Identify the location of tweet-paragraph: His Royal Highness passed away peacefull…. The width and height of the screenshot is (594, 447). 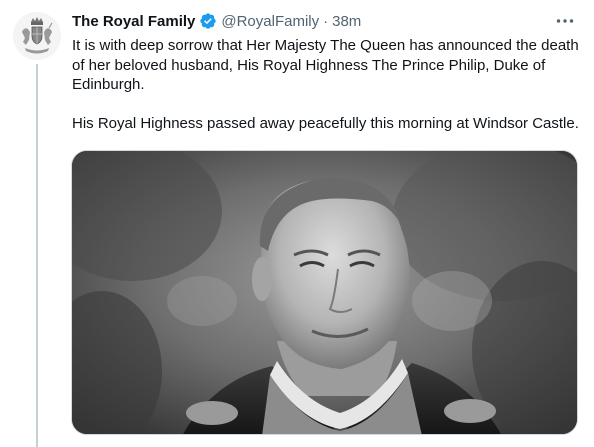
(325, 123).